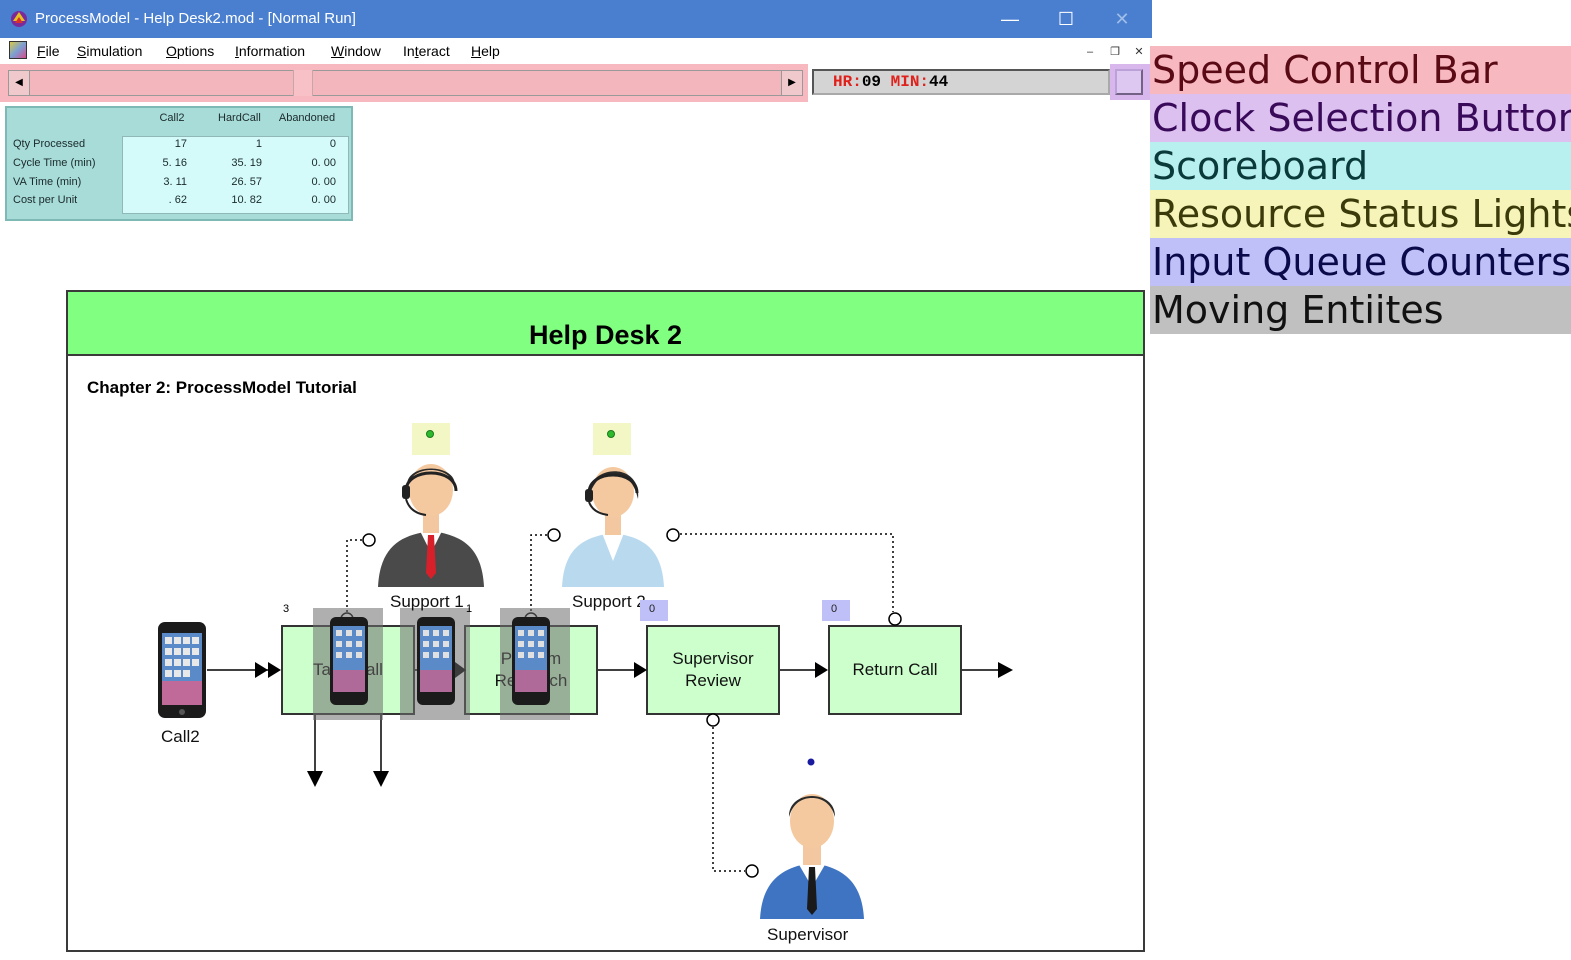 The image size is (1571, 960). I want to click on support-2-label: Support 2, so click(609, 601).